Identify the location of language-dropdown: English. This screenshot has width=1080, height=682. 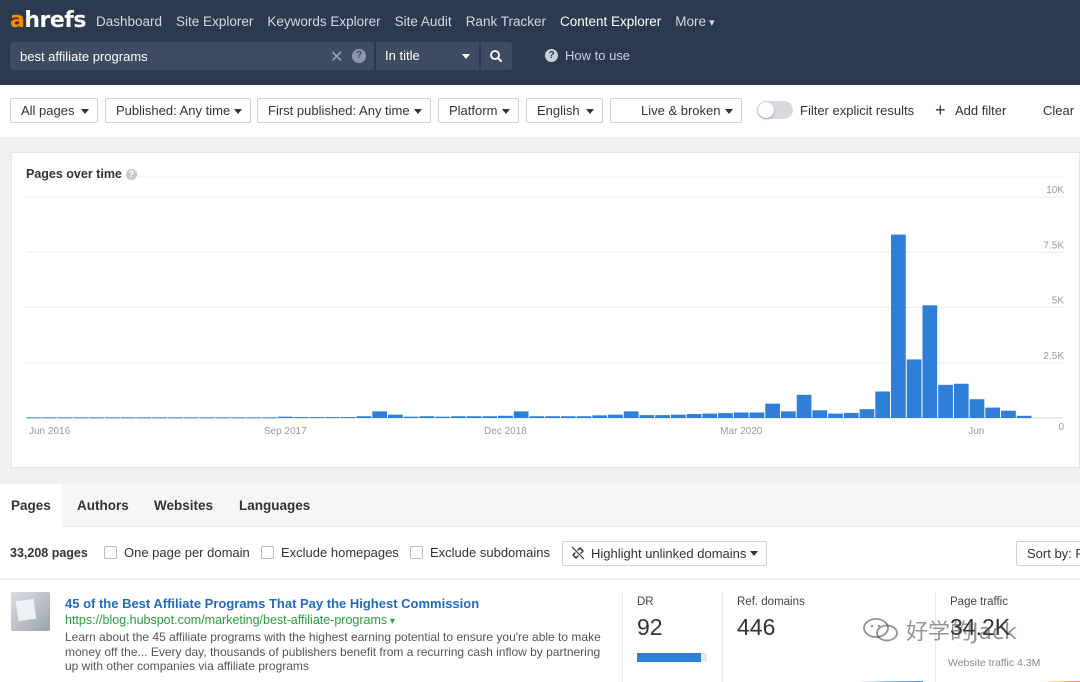
(564, 110).